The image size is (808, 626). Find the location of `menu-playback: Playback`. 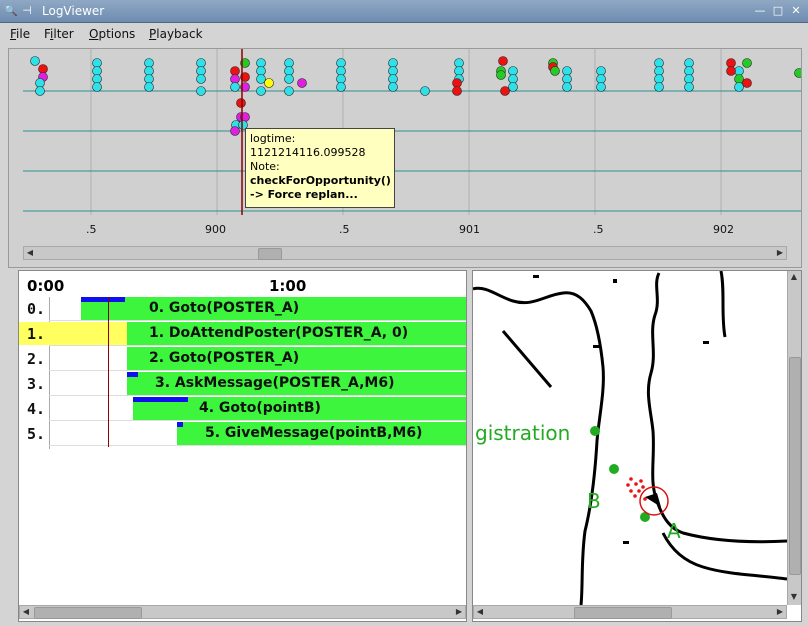

menu-playback: Playback is located at coordinates (176, 34).